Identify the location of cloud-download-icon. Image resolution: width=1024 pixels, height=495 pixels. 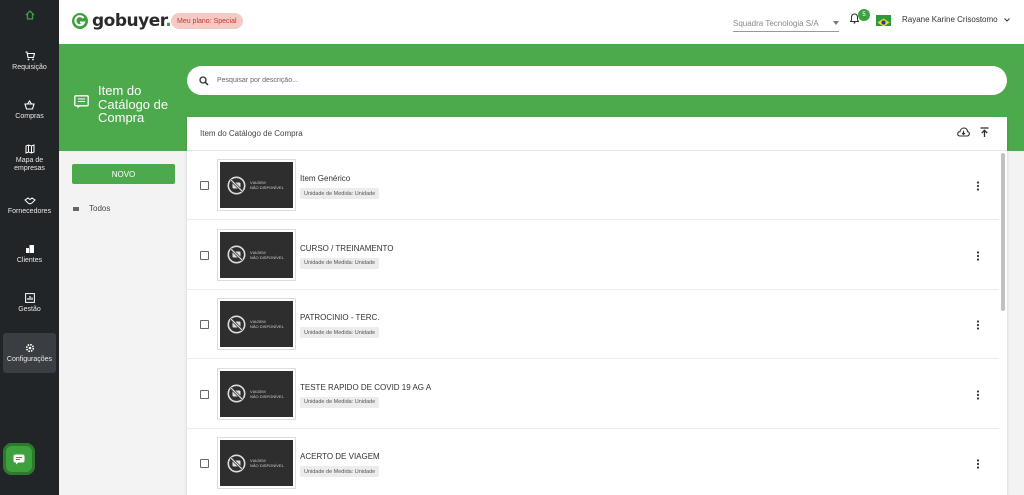
(963, 132).